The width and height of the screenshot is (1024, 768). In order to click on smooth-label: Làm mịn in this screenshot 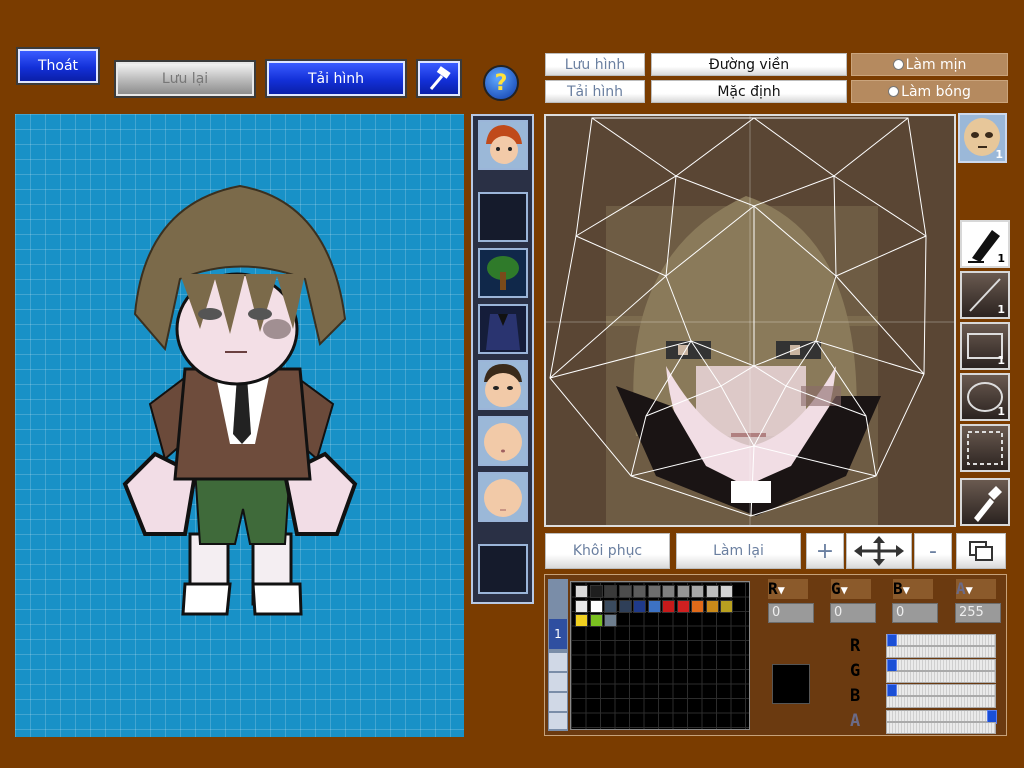, I will do `click(936, 64)`.